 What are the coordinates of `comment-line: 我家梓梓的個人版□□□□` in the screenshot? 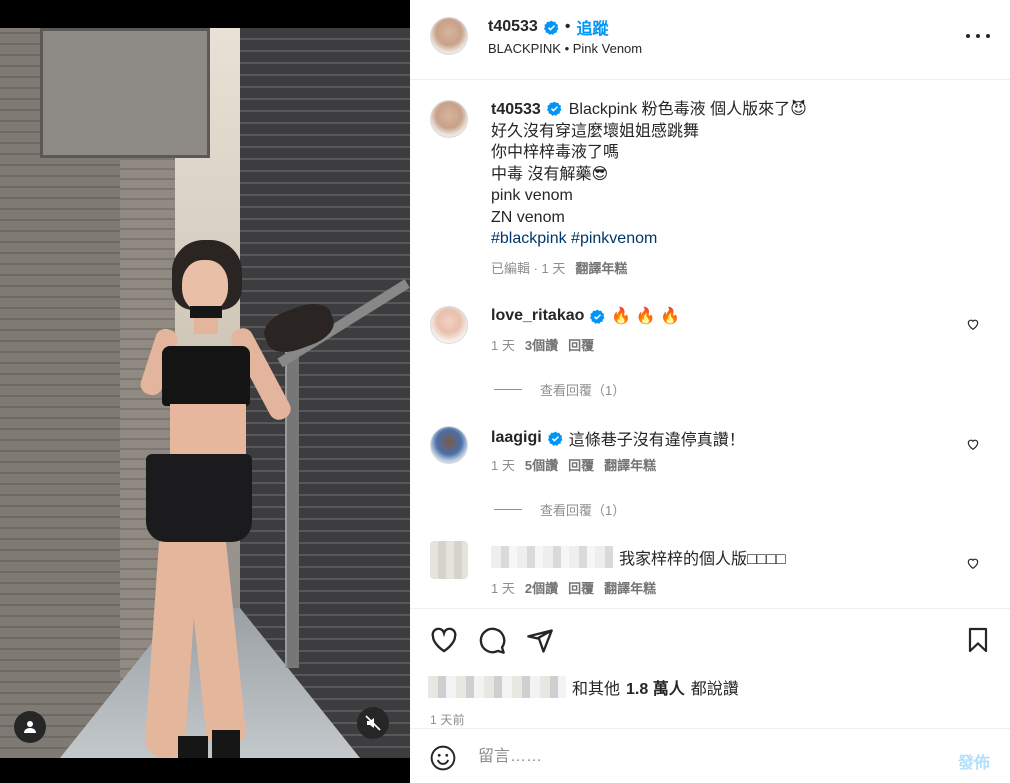 It's located at (638, 557).